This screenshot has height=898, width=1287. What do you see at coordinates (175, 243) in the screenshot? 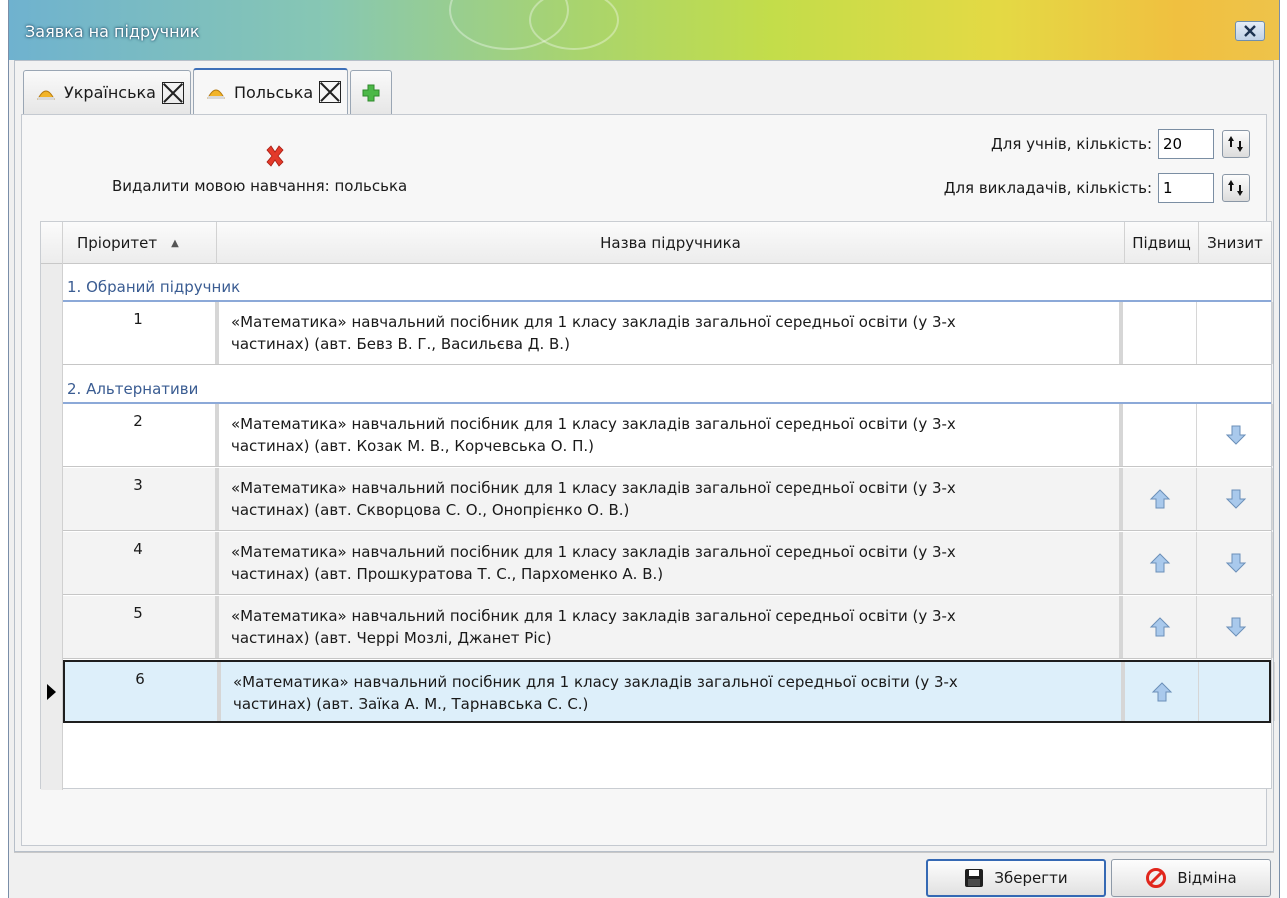
I see `sort-ascending-icon: ▲` at bounding box center [175, 243].